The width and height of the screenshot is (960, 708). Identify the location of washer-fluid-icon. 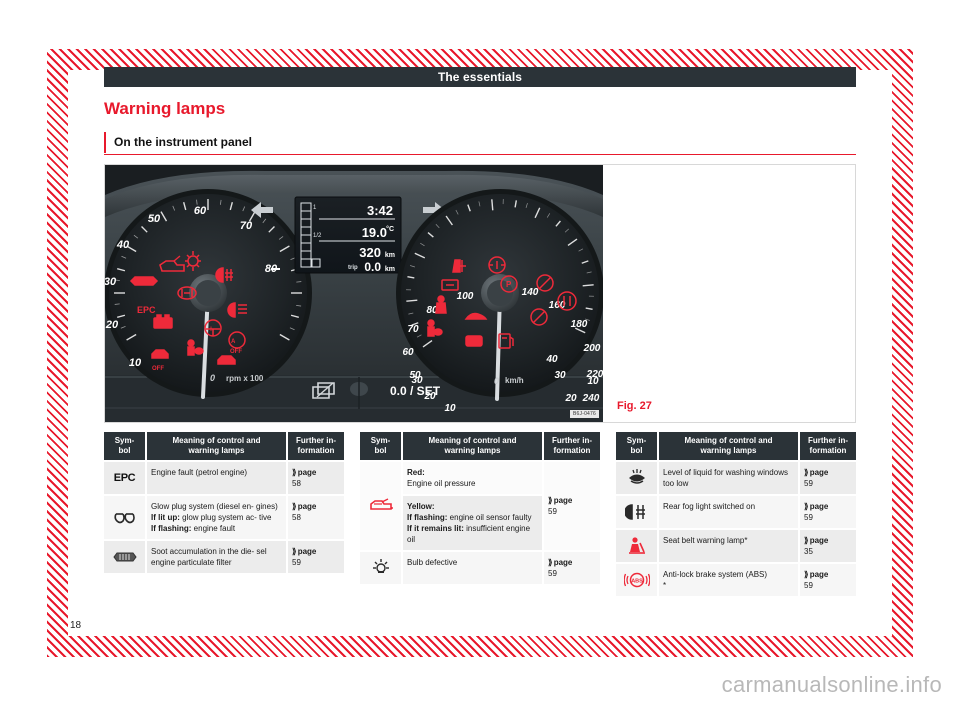
(636, 476).